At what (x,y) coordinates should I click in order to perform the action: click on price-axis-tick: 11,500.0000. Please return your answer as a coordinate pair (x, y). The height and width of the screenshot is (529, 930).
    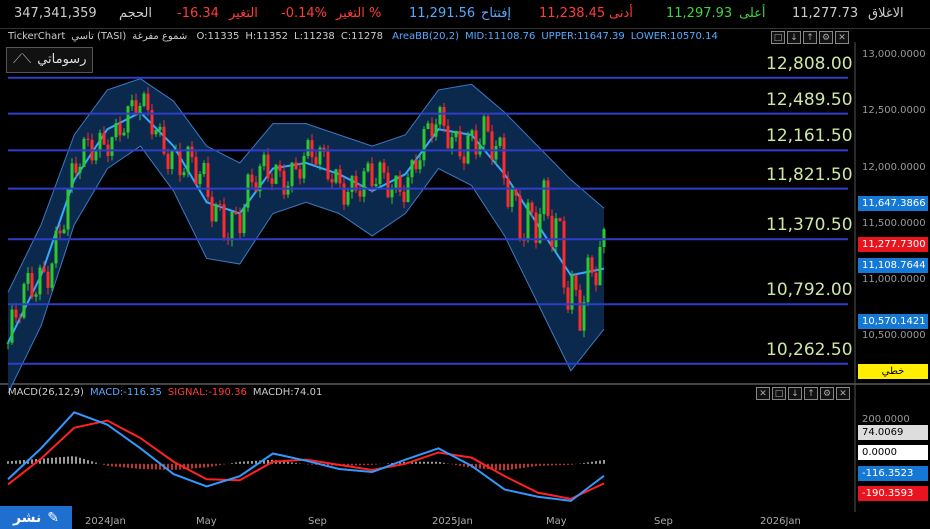
    Looking at the image, I should click on (894, 223).